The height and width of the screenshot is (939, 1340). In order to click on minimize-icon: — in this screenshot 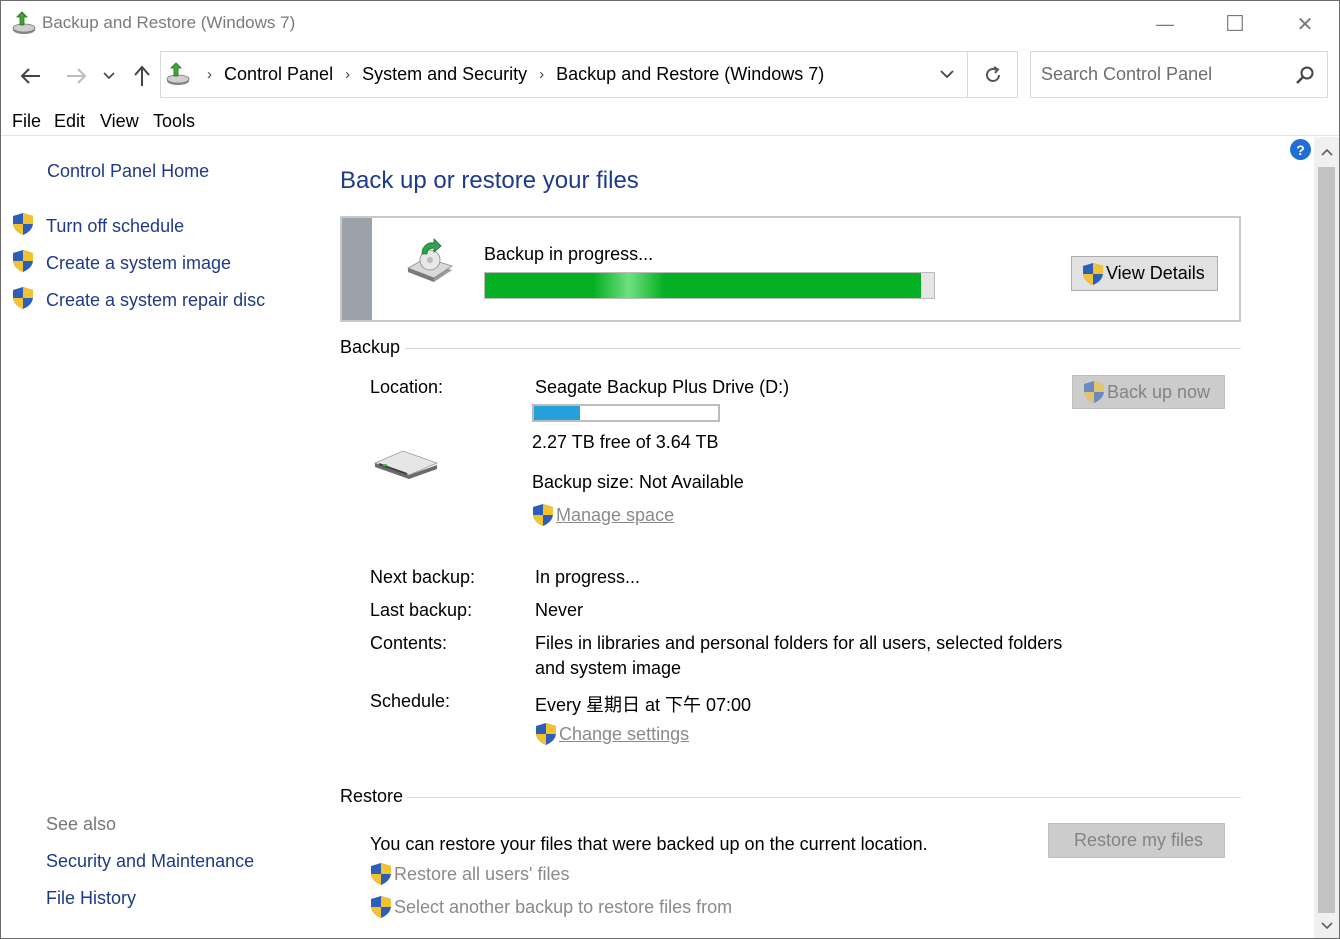, I will do `click(1165, 23)`.